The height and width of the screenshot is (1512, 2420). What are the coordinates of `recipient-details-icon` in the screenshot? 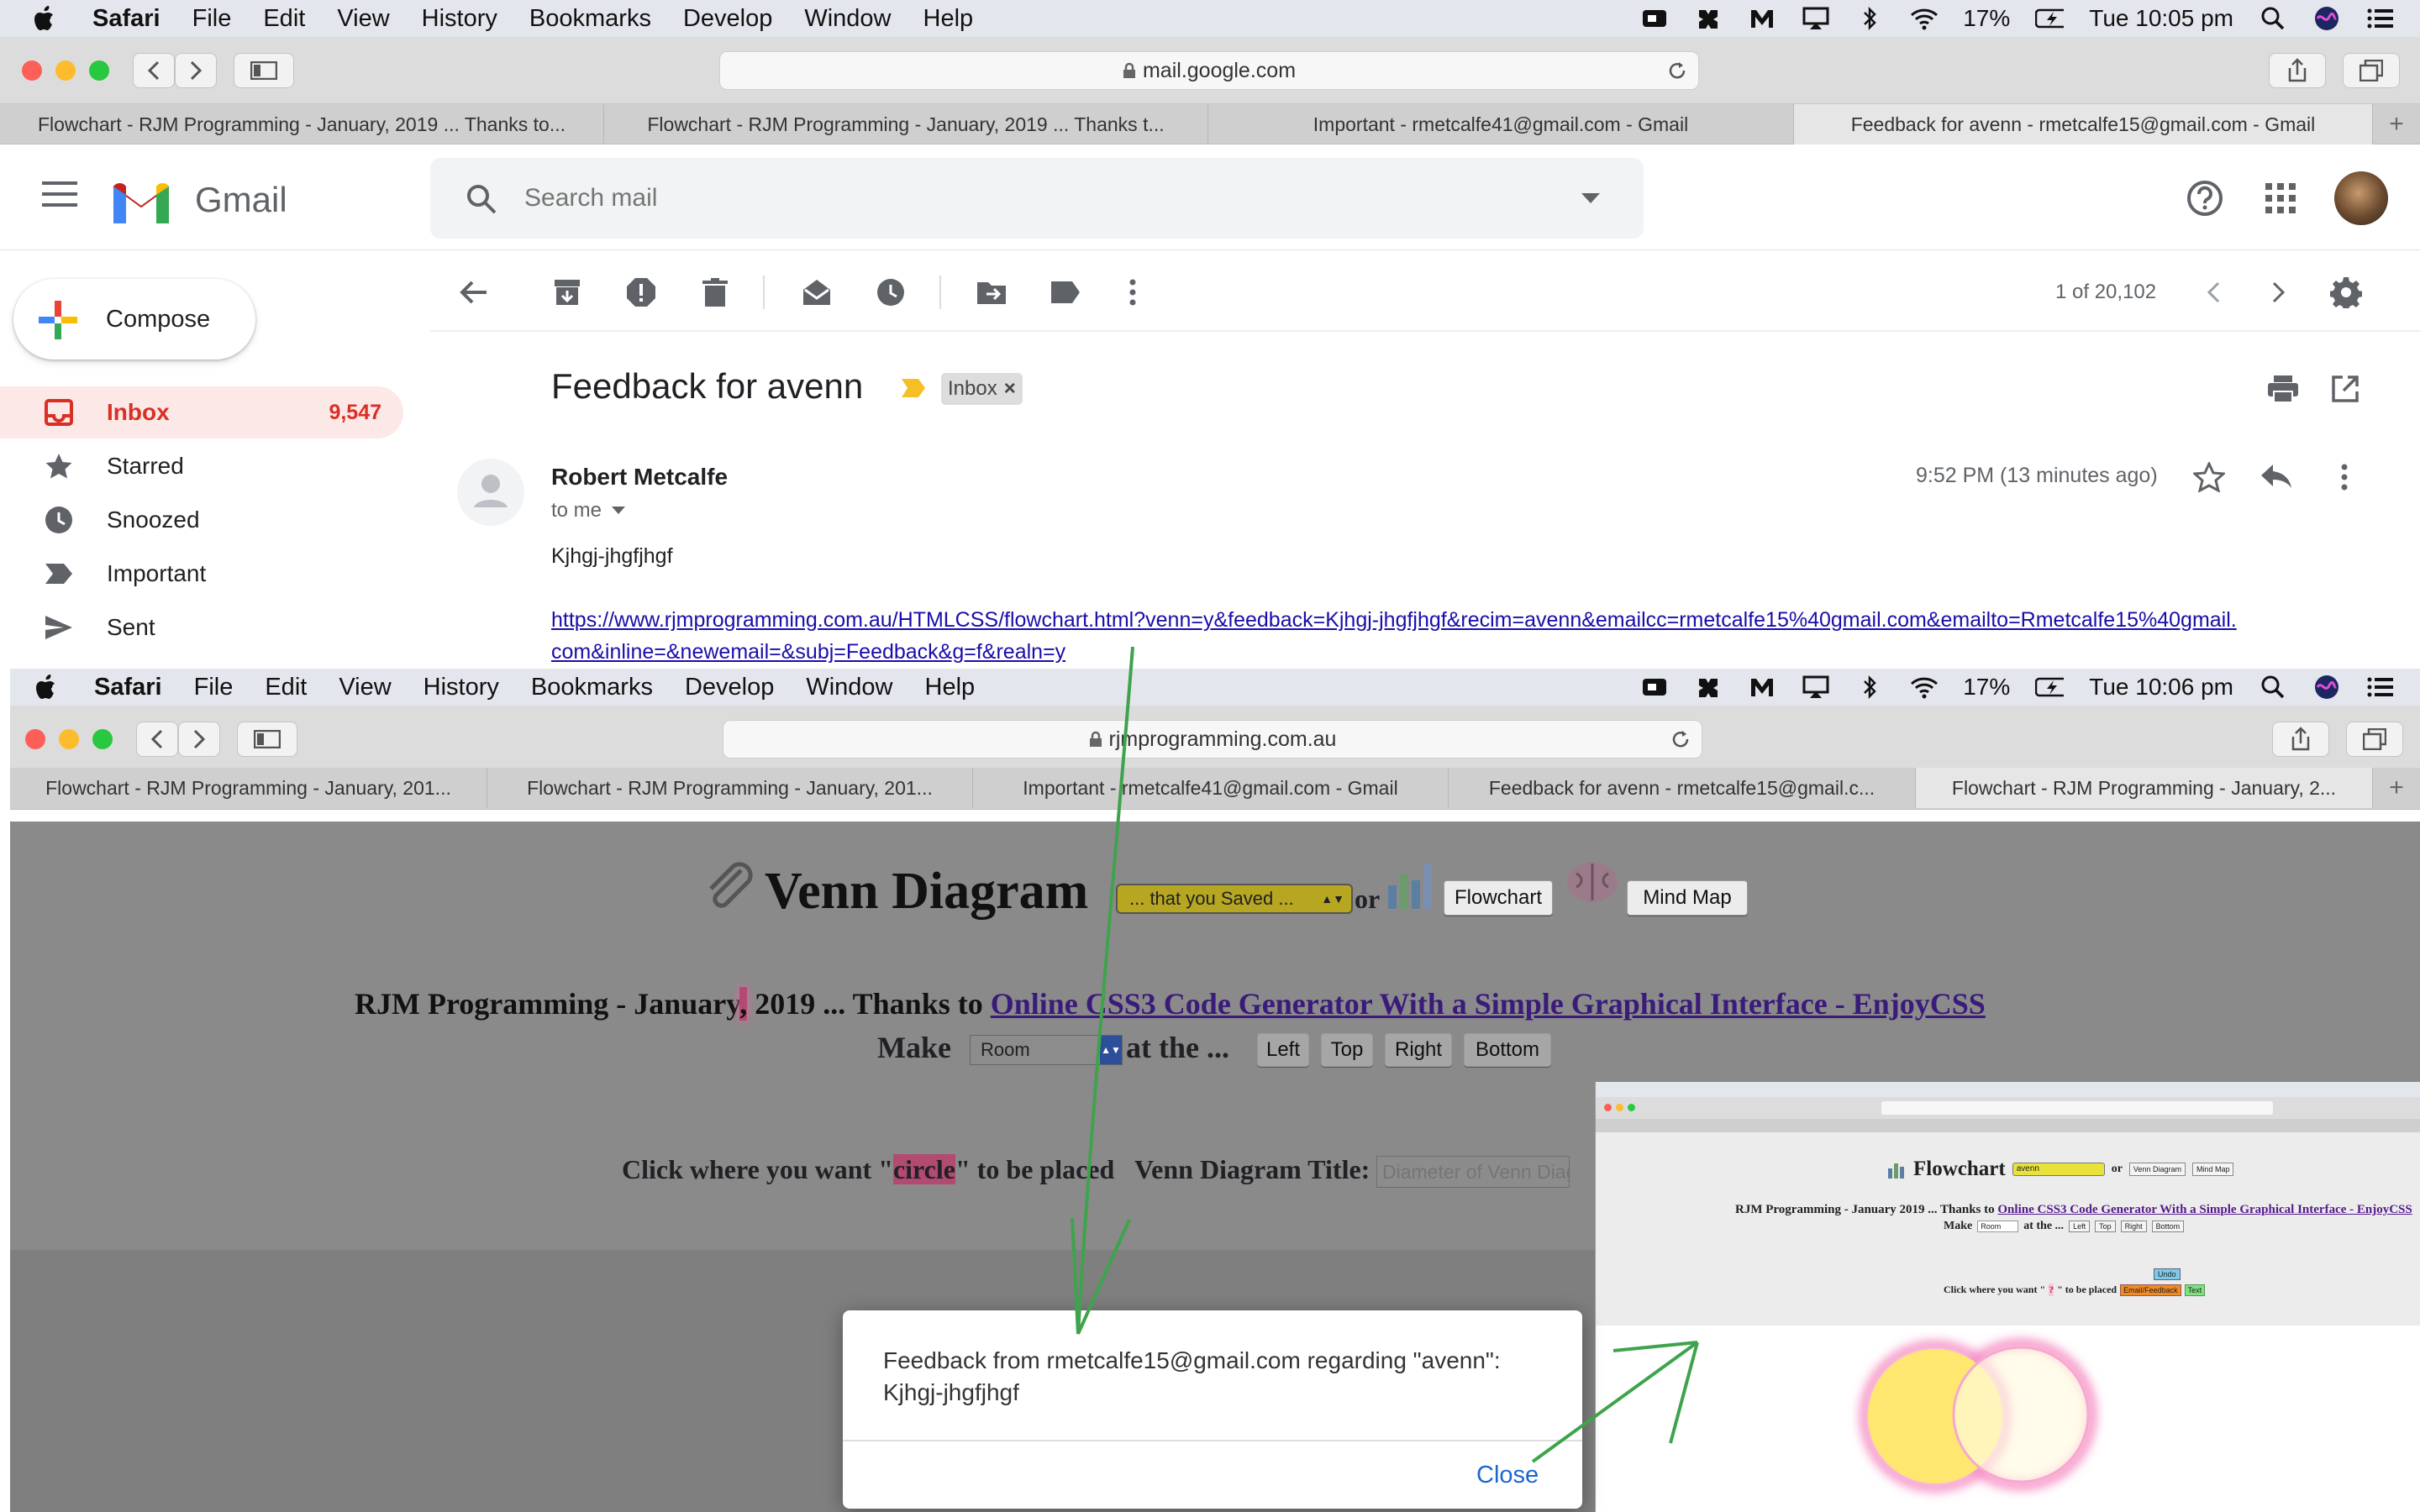 It's located at (619, 511).